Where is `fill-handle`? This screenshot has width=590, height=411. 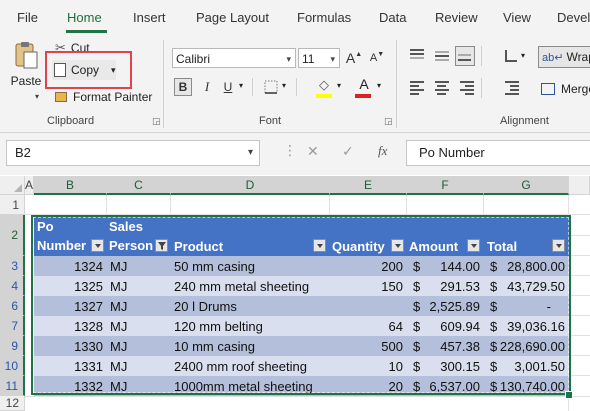 fill-handle is located at coordinates (569, 395).